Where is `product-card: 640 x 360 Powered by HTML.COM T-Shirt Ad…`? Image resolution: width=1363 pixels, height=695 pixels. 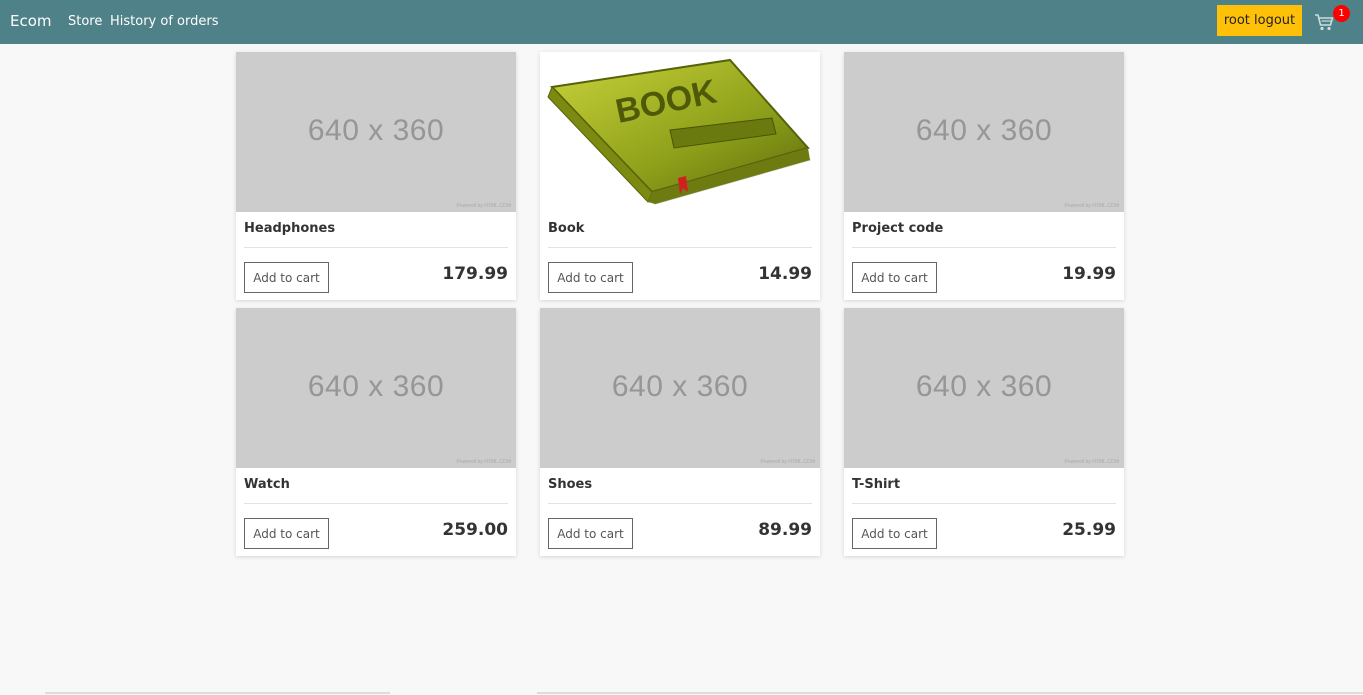 product-card: 640 x 360 Powered by HTML.COM T-Shirt Ad… is located at coordinates (984, 432).